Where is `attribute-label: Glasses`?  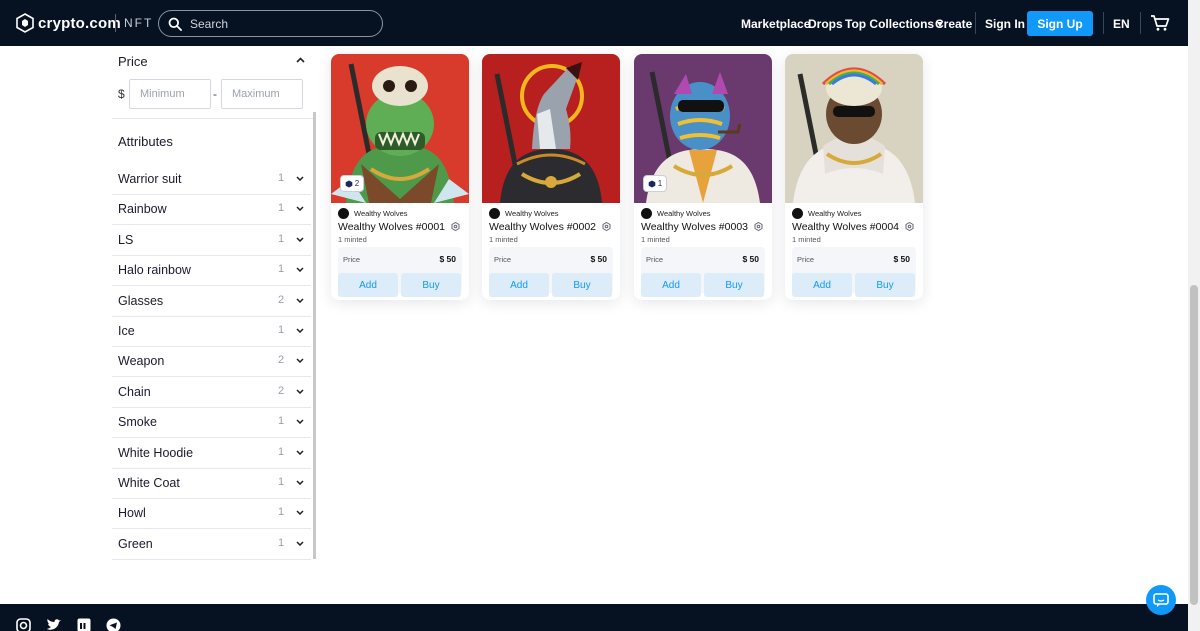
attribute-label: Glasses is located at coordinates (141, 300).